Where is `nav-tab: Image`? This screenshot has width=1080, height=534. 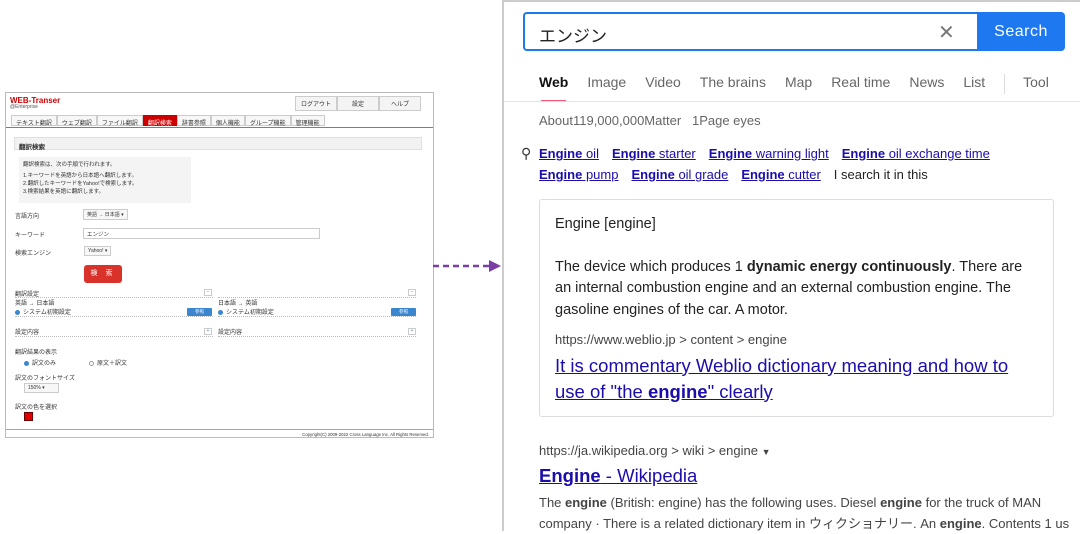 nav-tab: Image is located at coordinates (606, 84).